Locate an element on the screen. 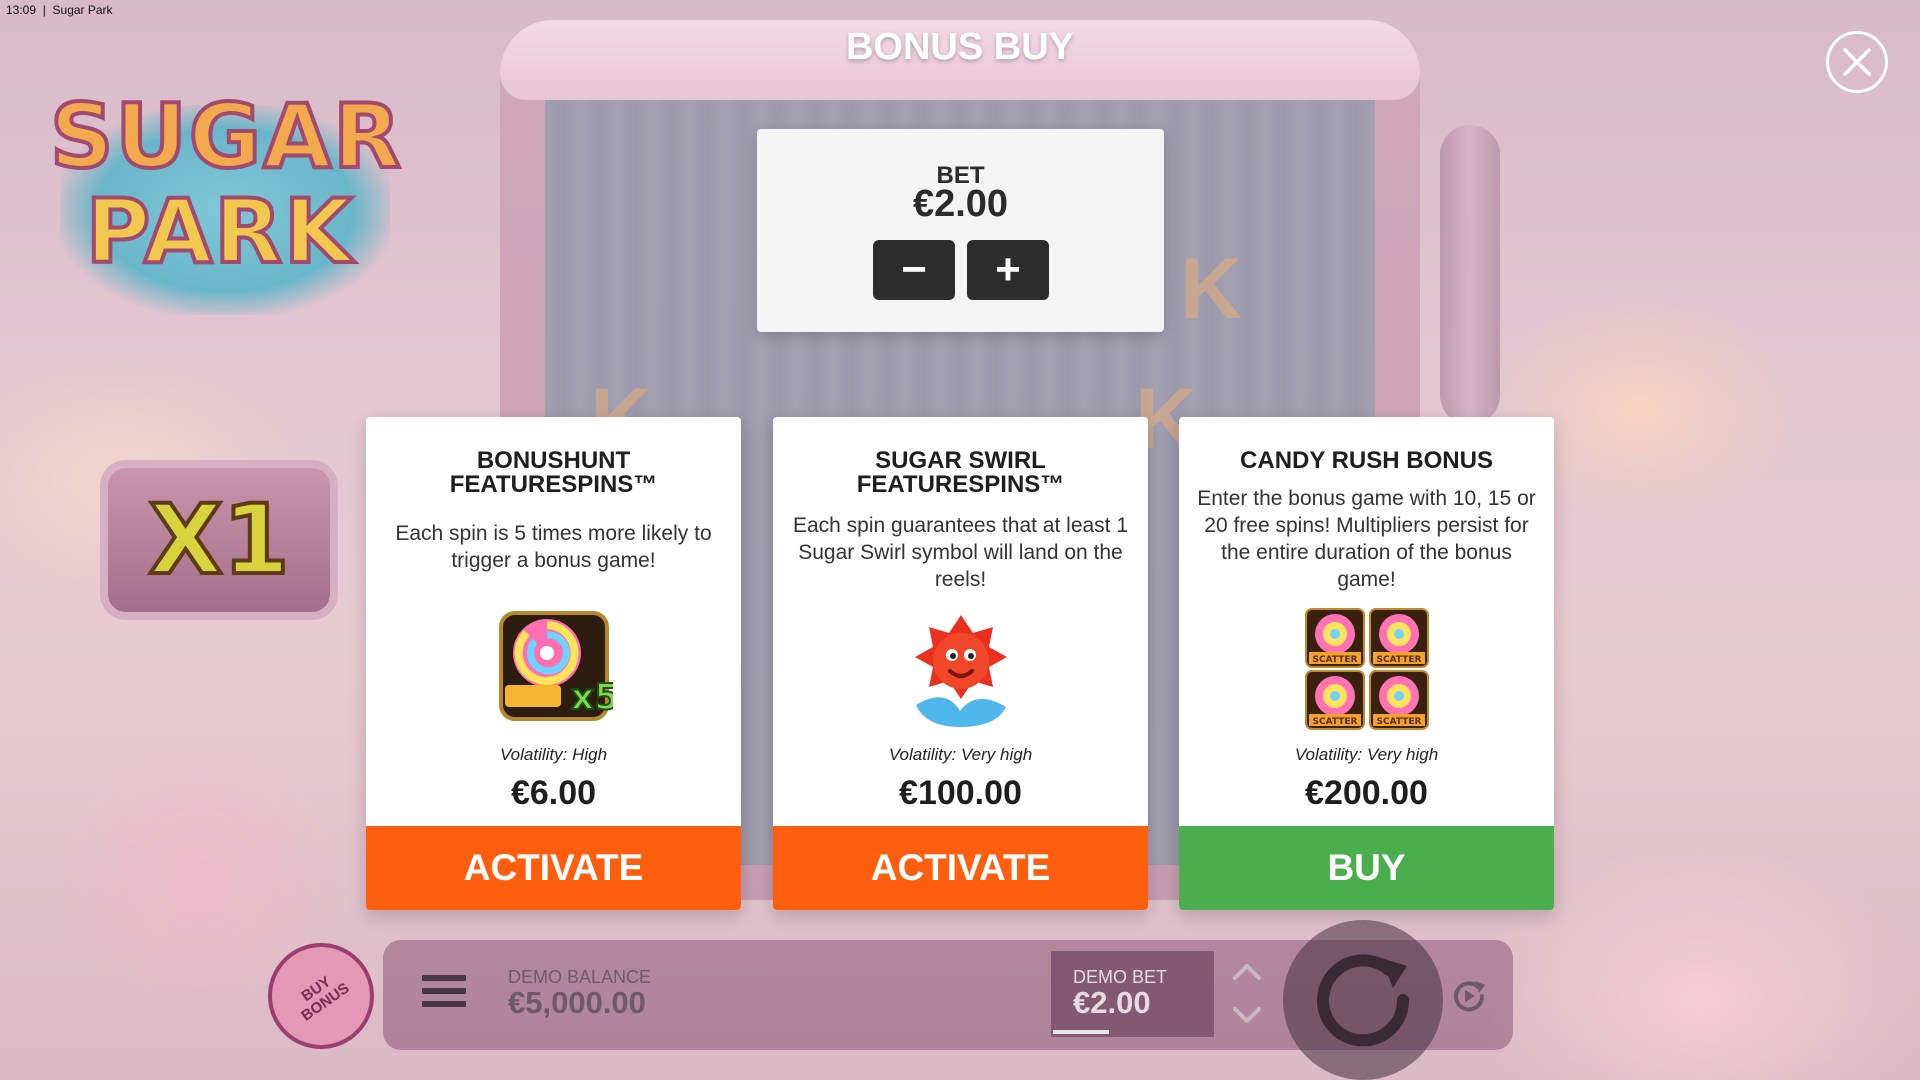 Image resolution: width=1920 pixels, height=1080 pixels. menu-icon is located at coordinates (444, 978).